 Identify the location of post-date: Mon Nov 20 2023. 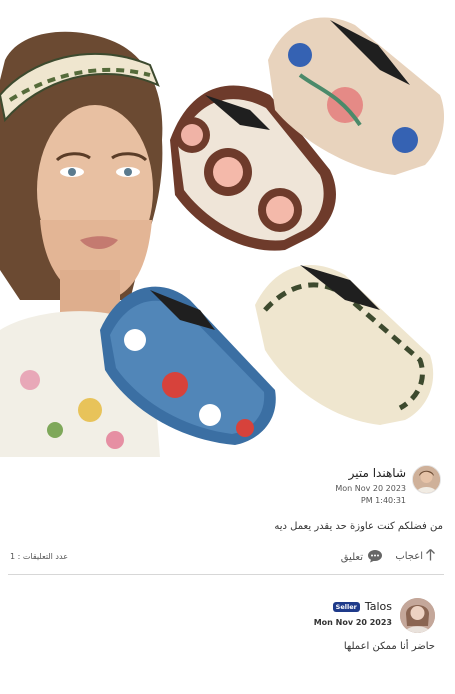
(370, 488).